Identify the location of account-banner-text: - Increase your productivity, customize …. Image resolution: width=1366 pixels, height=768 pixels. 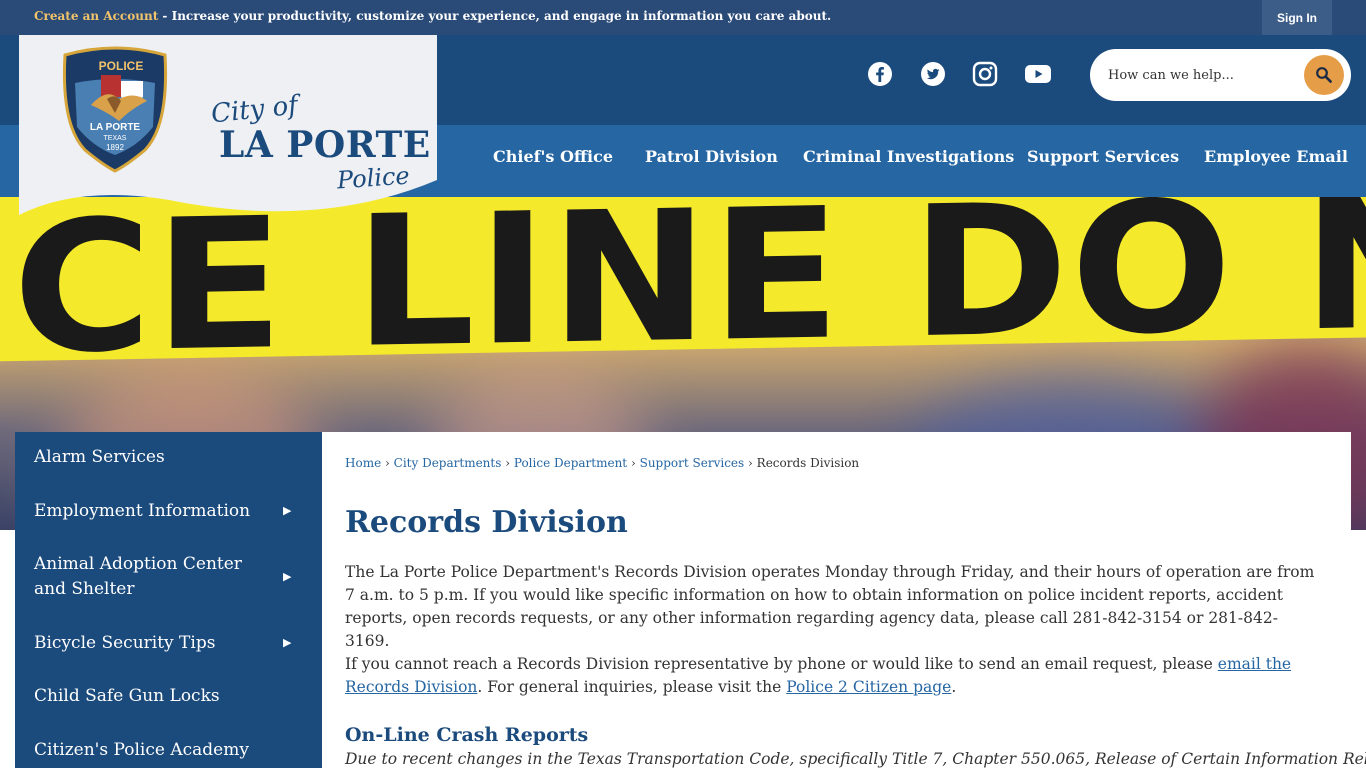
(495, 16).